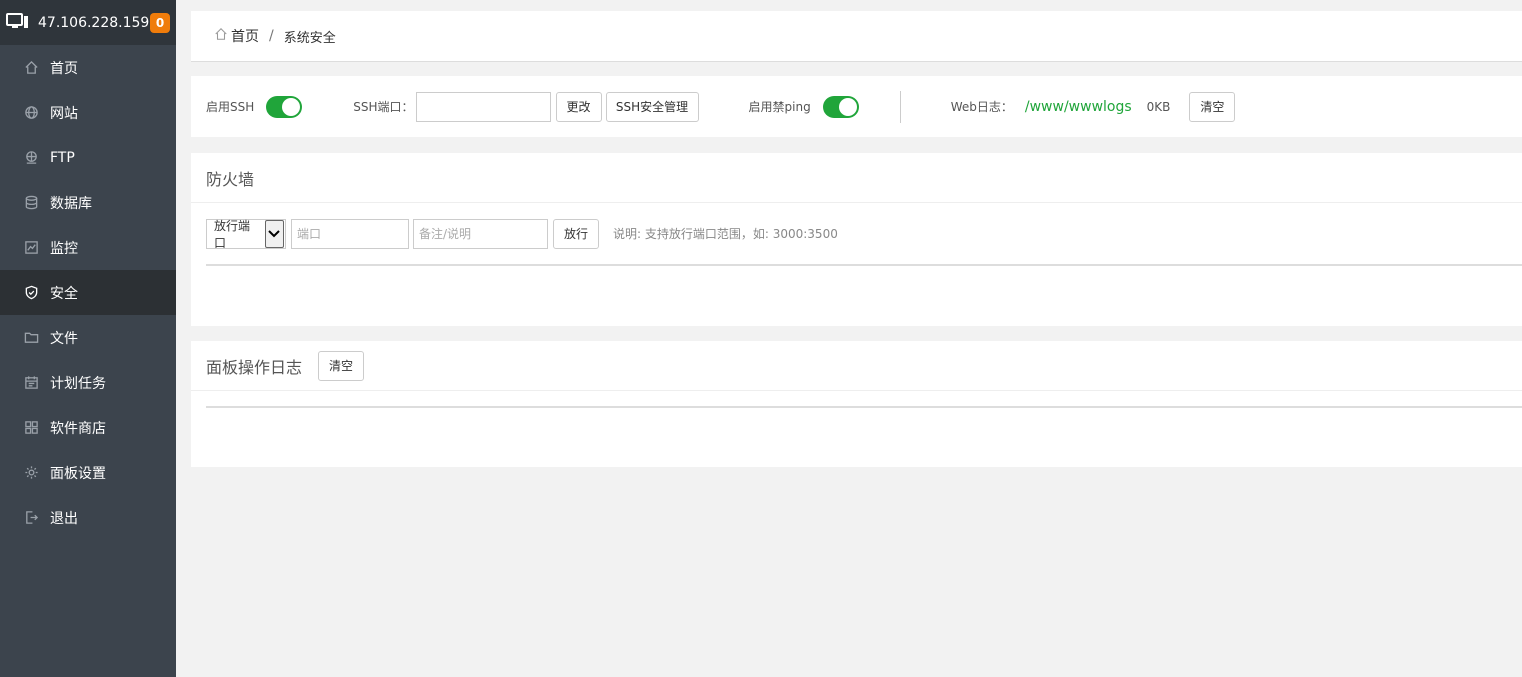 The image size is (1522, 677). I want to click on ssh-manage-button: SSH安全管理, so click(652, 106).